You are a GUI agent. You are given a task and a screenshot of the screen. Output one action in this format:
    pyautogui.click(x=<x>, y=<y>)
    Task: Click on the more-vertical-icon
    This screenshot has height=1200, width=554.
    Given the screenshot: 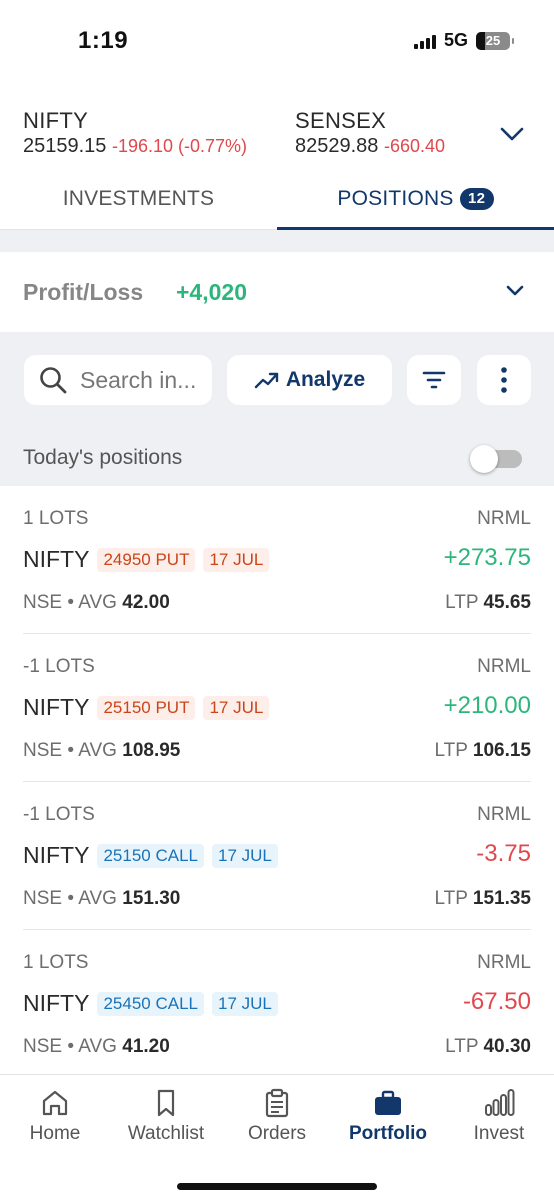 What is the action you would take?
    pyautogui.click(x=504, y=380)
    